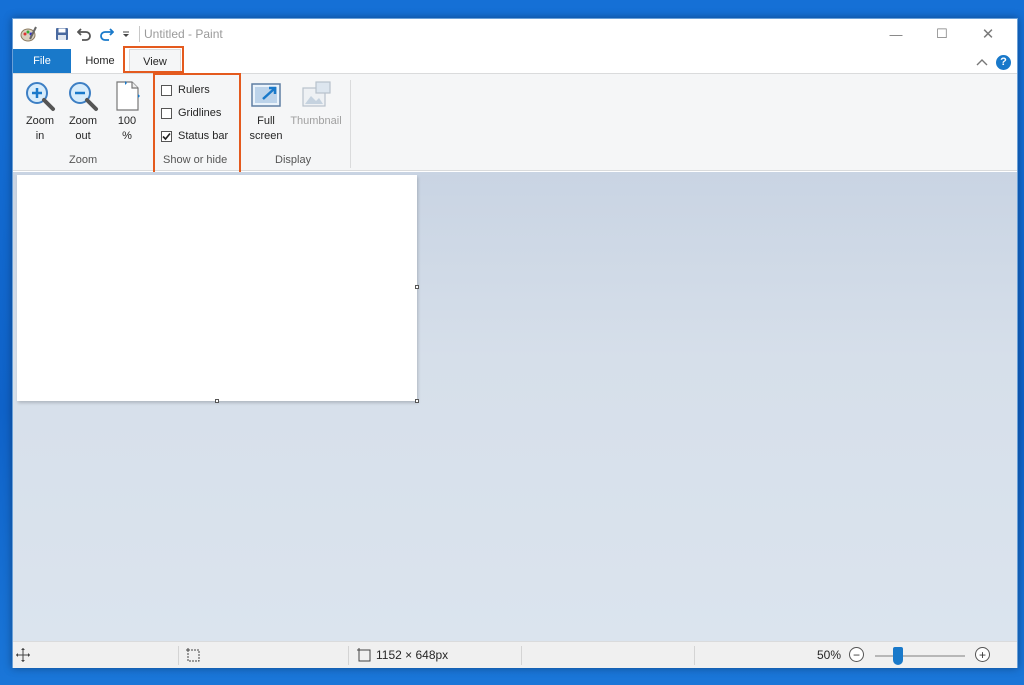 Image resolution: width=1024 pixels, height=685 pixels. Describe the element at coordinates (83, 136) in the screenshot. I see `zoom-out-label-2: out` at that location.